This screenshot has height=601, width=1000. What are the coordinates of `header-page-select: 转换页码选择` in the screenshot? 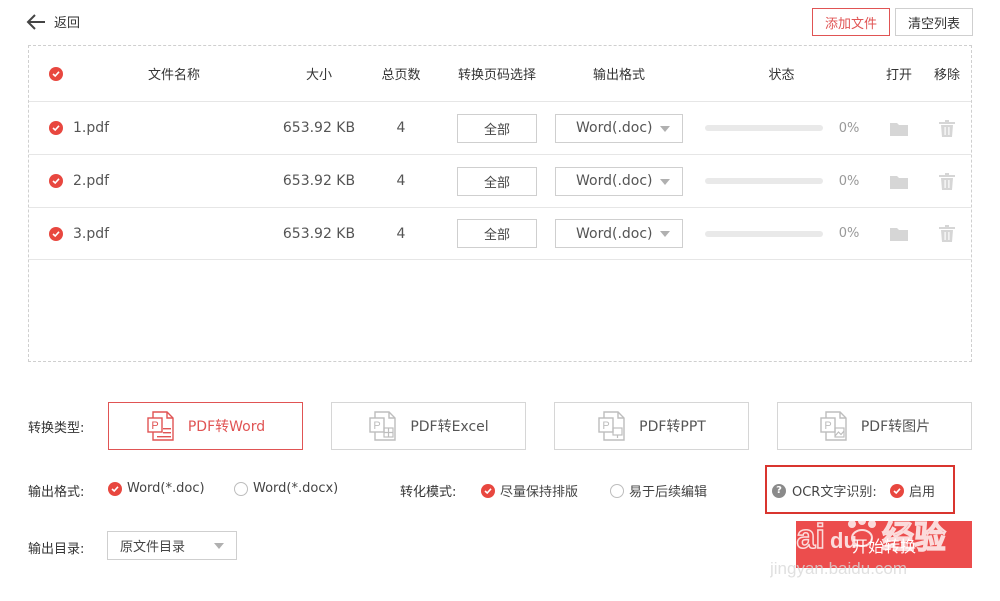 It's located at (496, 75).